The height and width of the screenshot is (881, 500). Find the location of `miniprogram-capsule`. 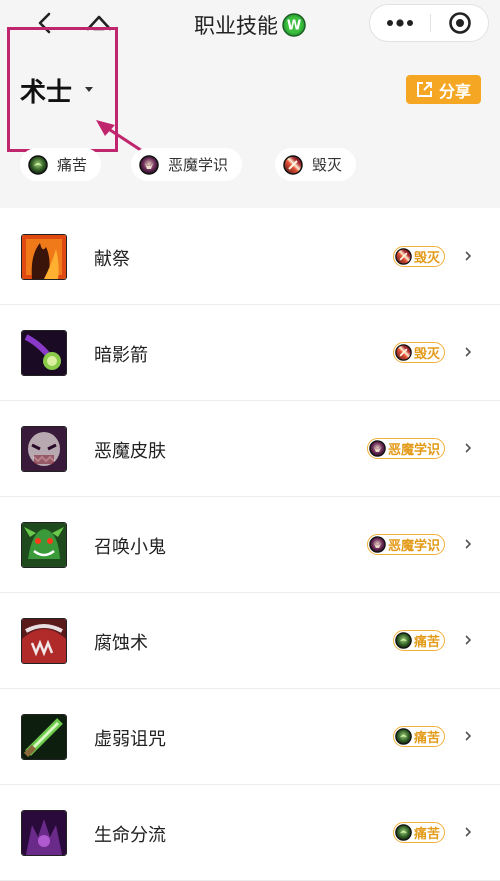

miniprogram-capsule is located at coordinates (429, 23).